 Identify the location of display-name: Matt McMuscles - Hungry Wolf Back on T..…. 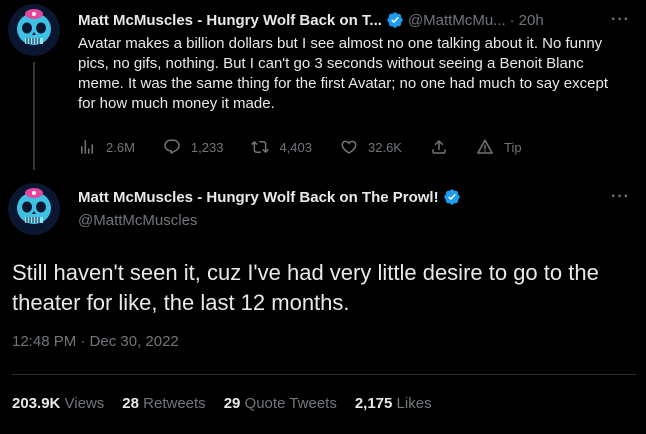
(230, 20).